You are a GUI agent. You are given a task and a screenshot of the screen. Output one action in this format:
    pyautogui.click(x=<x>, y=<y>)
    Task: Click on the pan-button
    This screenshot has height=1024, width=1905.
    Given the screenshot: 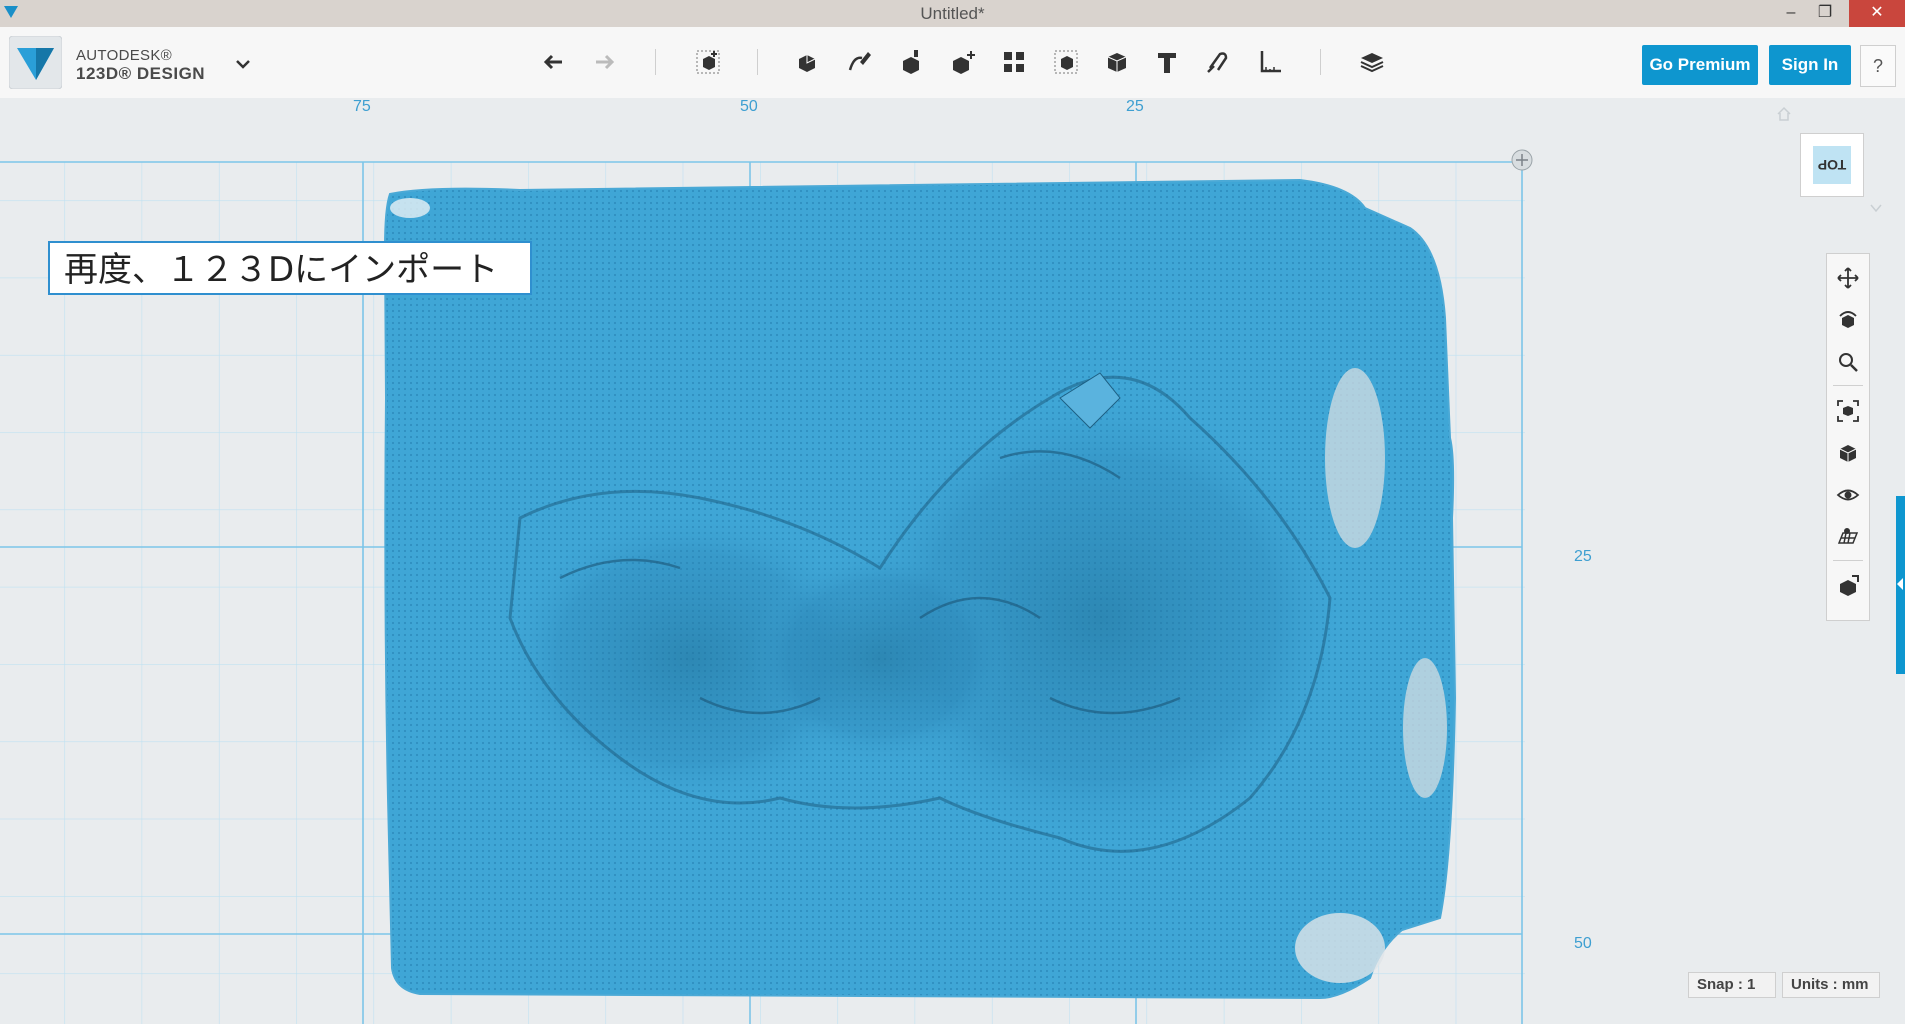 What is the action you would take?
    pyautogui.click(x=1848, y=278)
    